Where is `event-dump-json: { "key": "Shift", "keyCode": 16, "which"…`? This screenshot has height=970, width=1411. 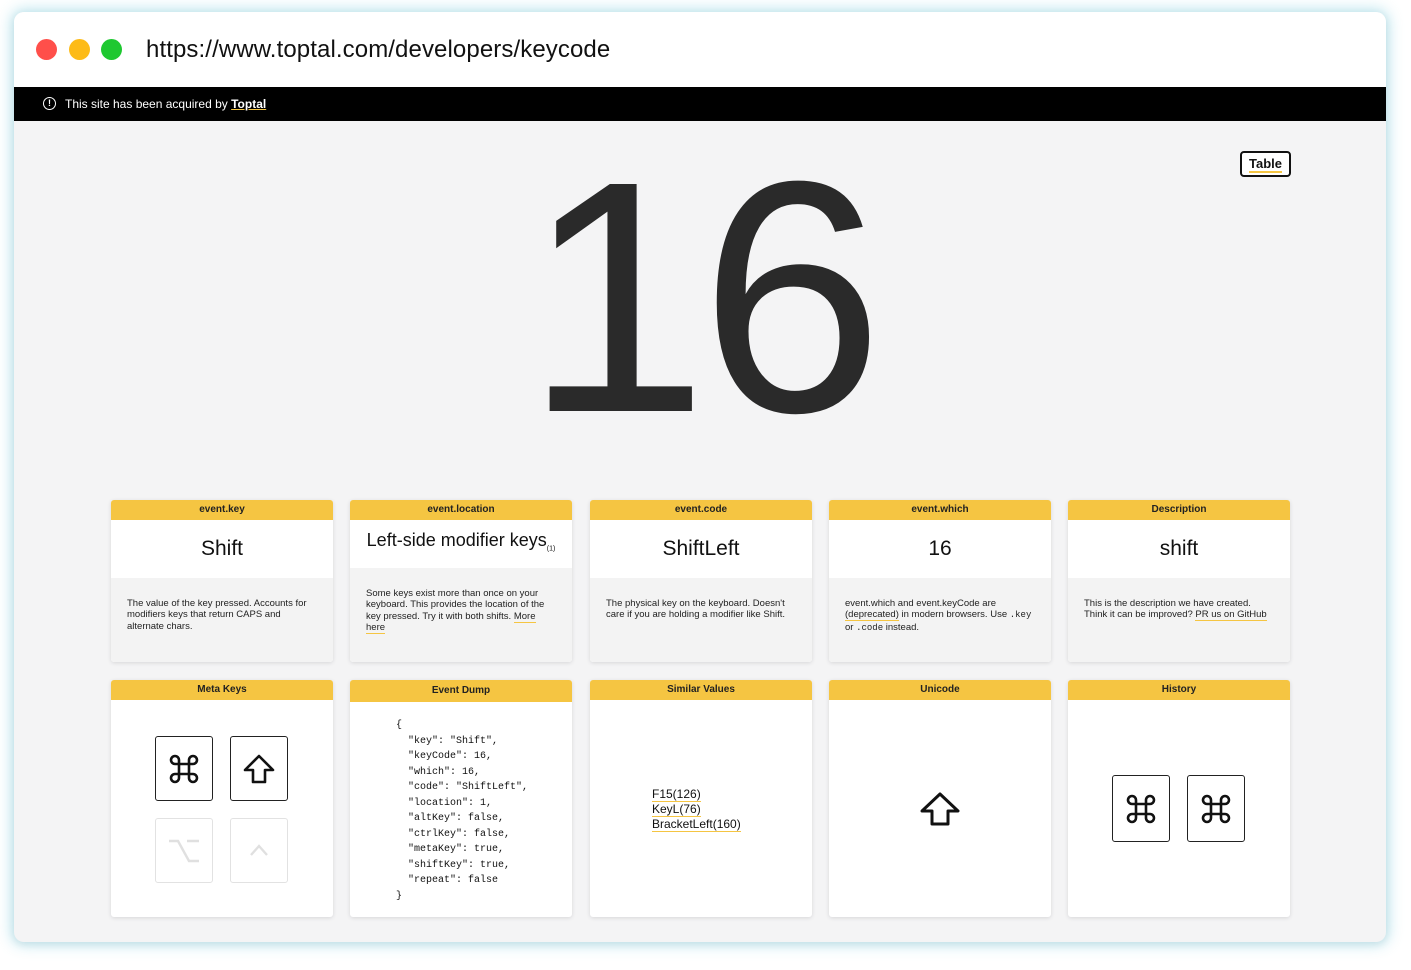
event-dump-json: { "key": "Shift", "keyCode": 16, "which"… is located at coordinates (462, 811).